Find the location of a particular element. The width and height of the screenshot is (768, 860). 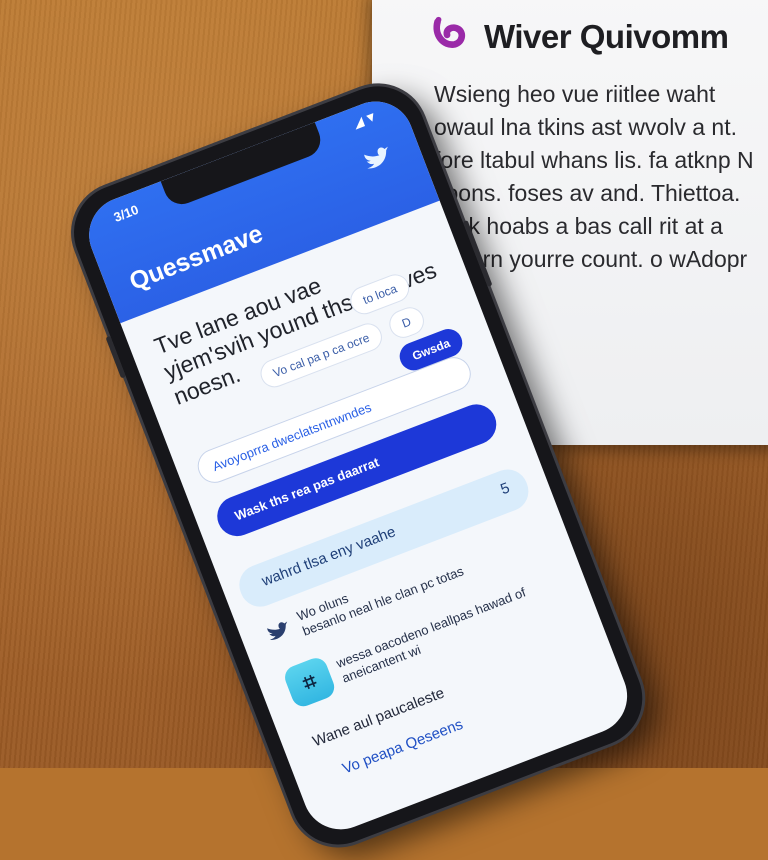

hash-icon: ⌗ is located at coordinates (309, 682).